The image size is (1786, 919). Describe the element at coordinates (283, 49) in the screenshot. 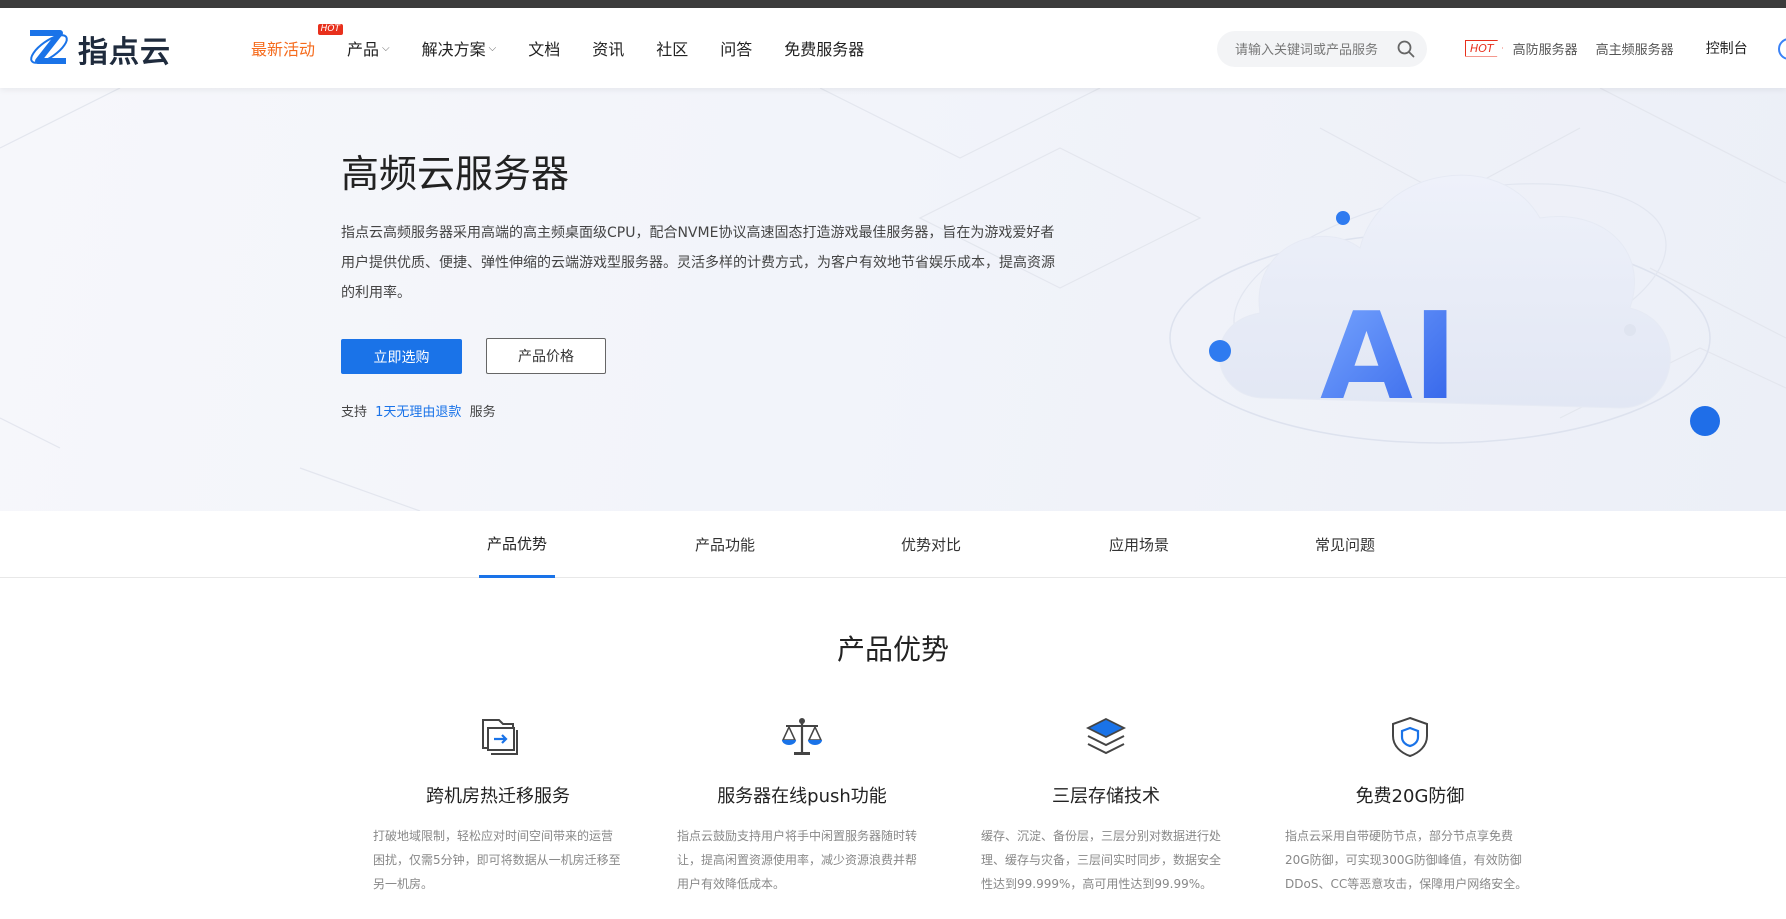

I see `nav-item-label: 最新活动` at that location.